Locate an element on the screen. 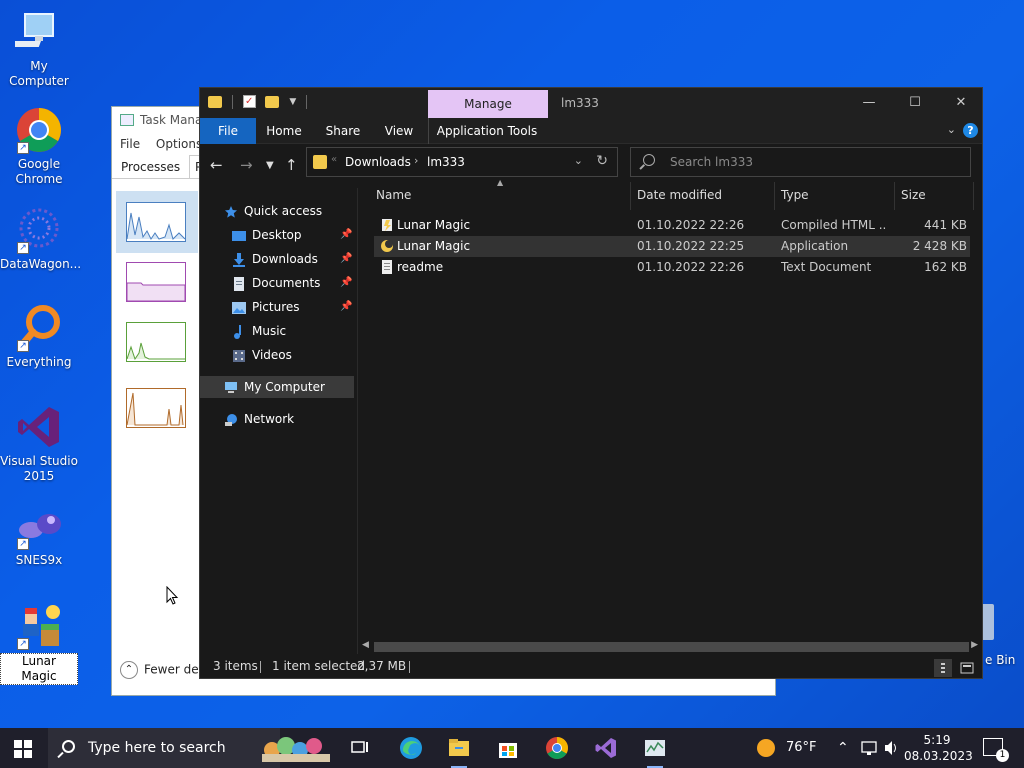 The height and width of the screenshot is (768, 1024). minimize-icon: — is located at coordinates (869, 103).